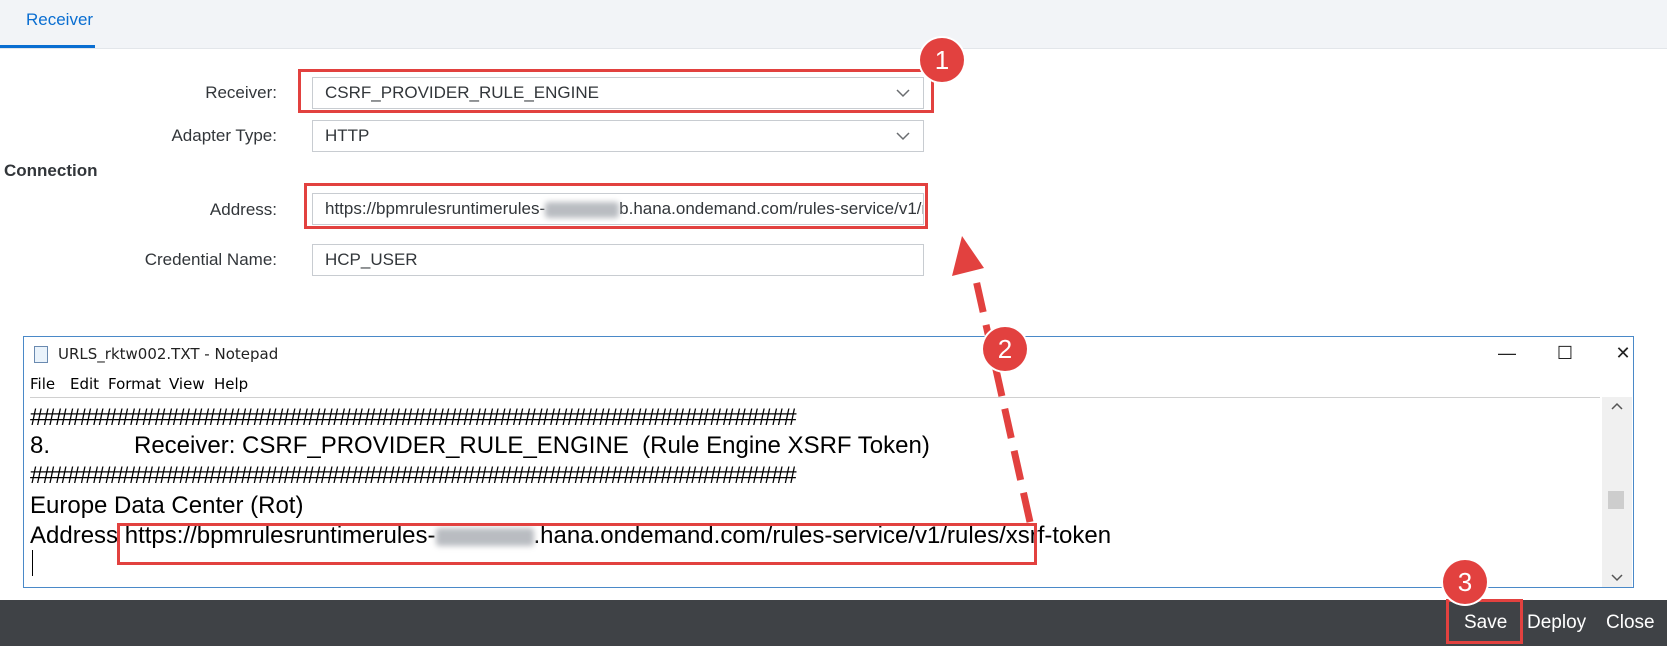 This screenshot has height=646, width=1667. What do you see at coordinates (1556, 623) in the screenshot?
I see `deploy-button: Deploy` at bounding box center [1556, 623].